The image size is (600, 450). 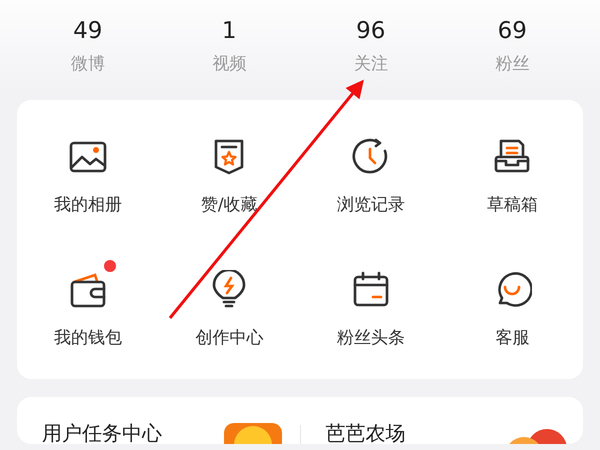 What do you see at coordinates (87, 304) in the screenshot?
I see `menu-item: 我的钱包` at bounding box center [87, 304].